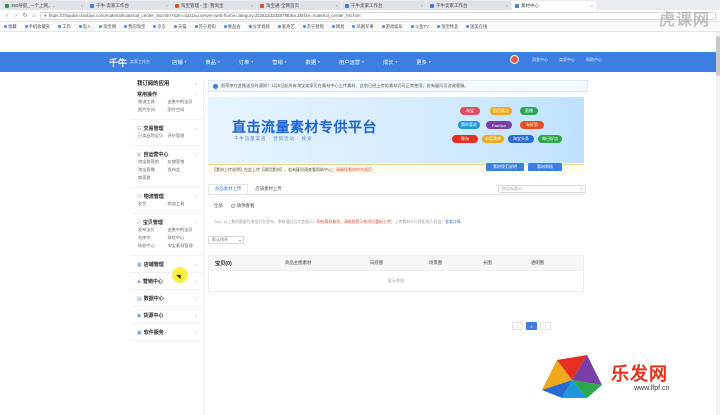 This screenshot has width=720, height=415. What do you see at coordinates (313, 62) in the screenshot?
I see `nav-item: 数据 ▾` at bounding box center [313, 62].